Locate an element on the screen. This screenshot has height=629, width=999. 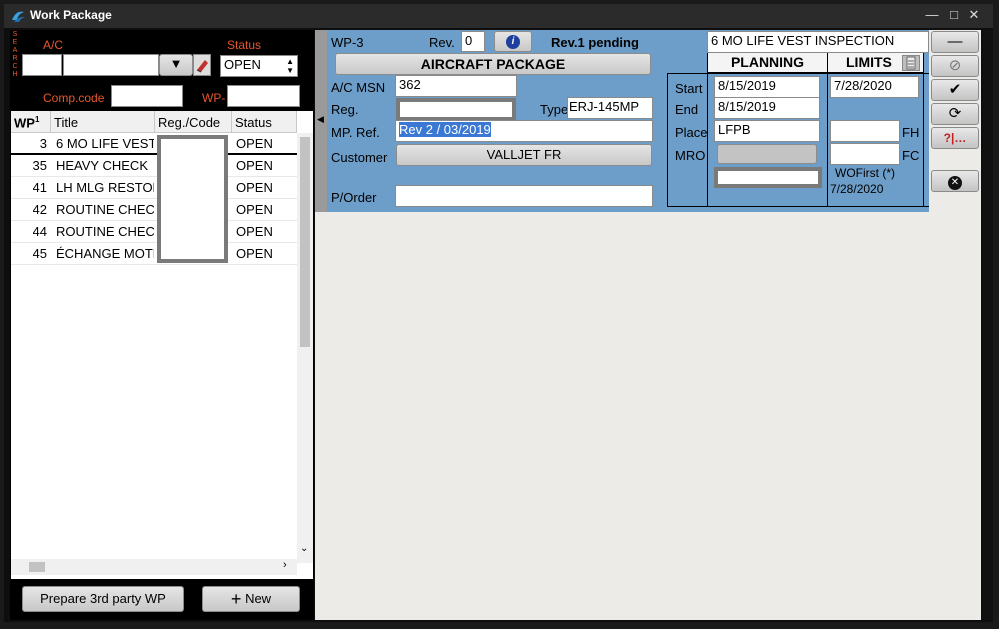
prepare-3rd-party-button: Prepare 3rd party WP is located at coordinates (103, 599).